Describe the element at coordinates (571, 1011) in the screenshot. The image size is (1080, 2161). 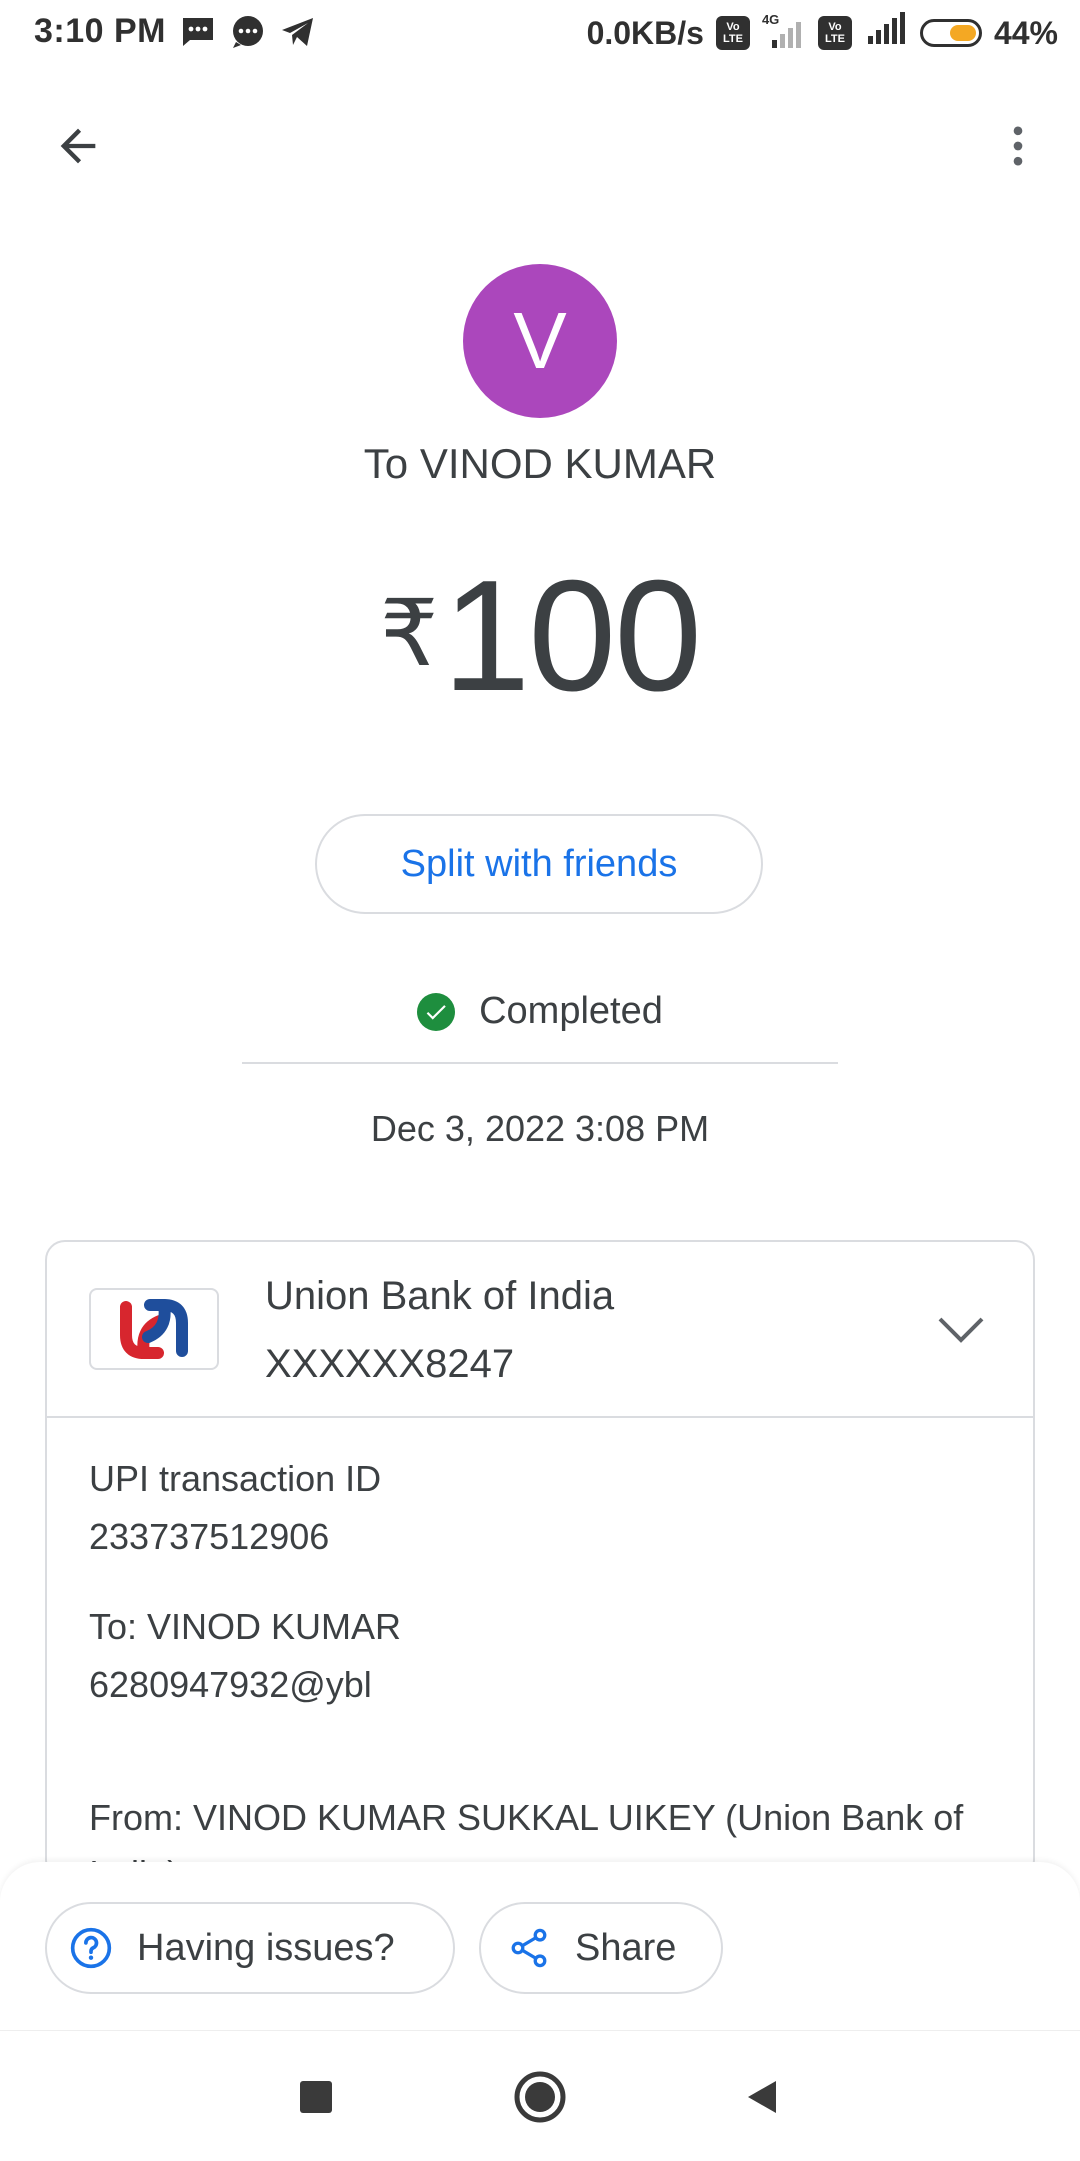
I see `status-label: Completed` at that location.